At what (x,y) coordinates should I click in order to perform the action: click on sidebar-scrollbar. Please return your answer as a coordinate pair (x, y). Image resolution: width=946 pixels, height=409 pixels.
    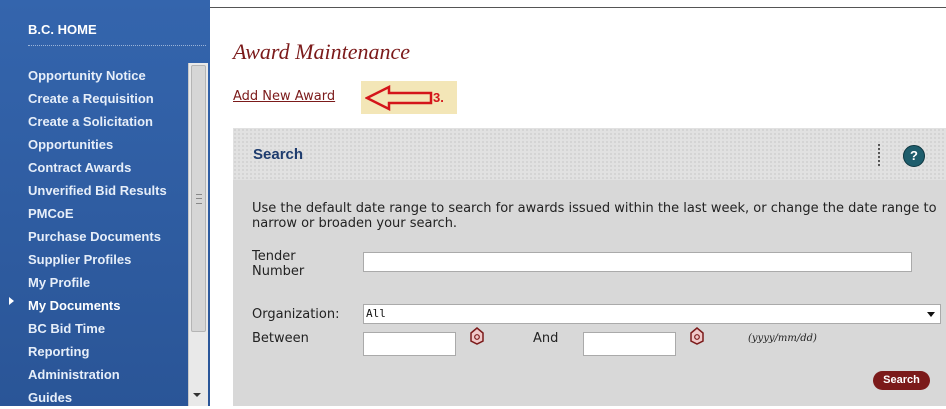
    Looking at the image, I should click on (198, 234).